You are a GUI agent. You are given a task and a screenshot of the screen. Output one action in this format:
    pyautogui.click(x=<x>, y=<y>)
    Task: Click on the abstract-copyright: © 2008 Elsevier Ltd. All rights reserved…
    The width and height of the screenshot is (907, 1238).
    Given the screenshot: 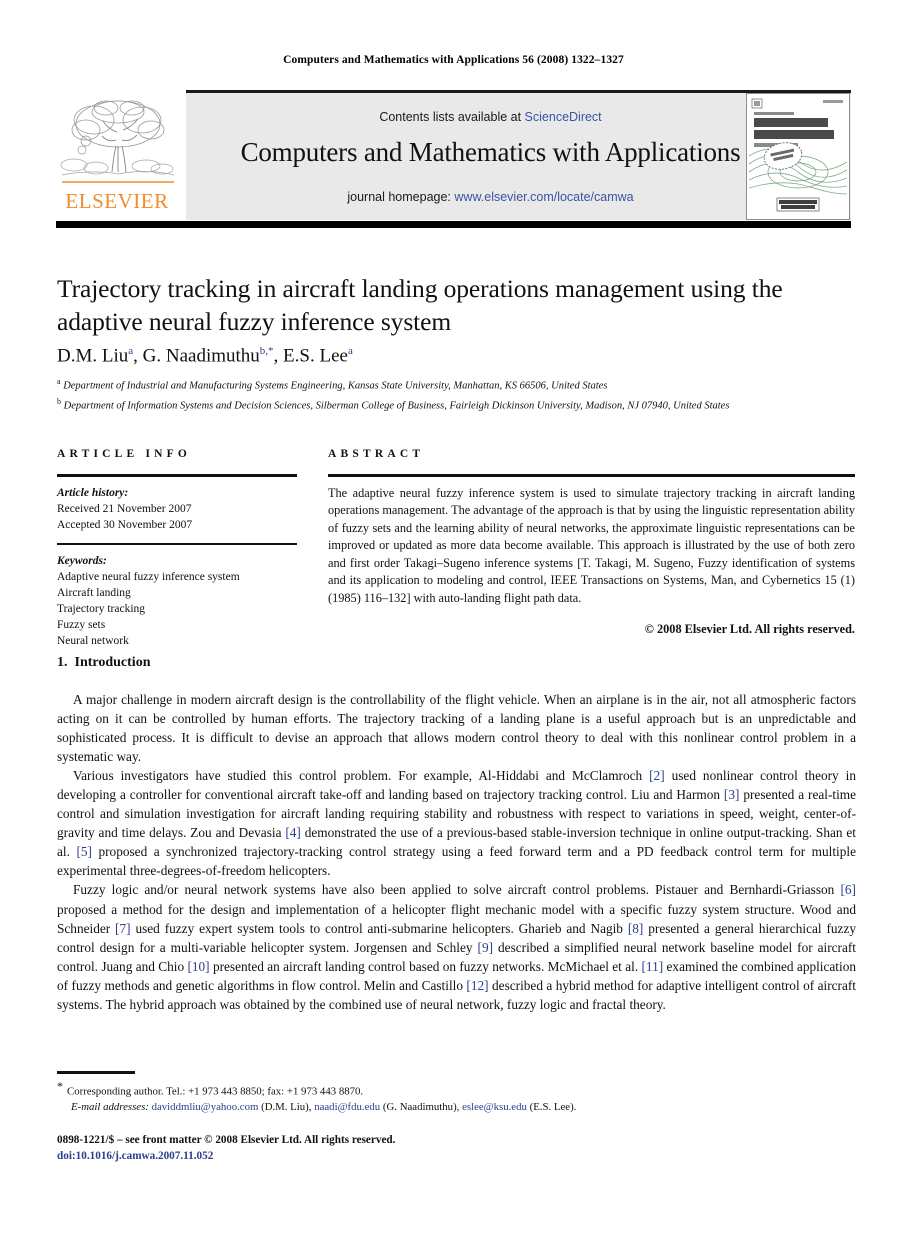 What is the action you would take?
    pyautogui.click(x=749, y=628)
    